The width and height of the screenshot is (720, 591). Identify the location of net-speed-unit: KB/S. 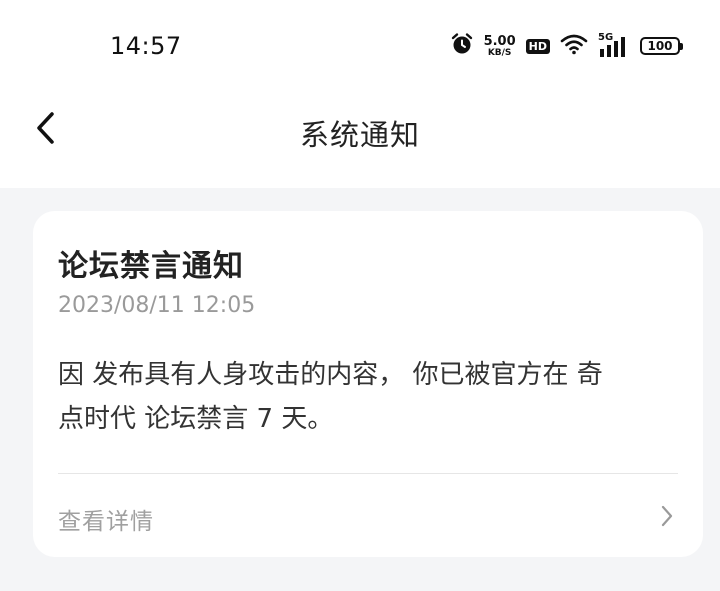
(499, 52).